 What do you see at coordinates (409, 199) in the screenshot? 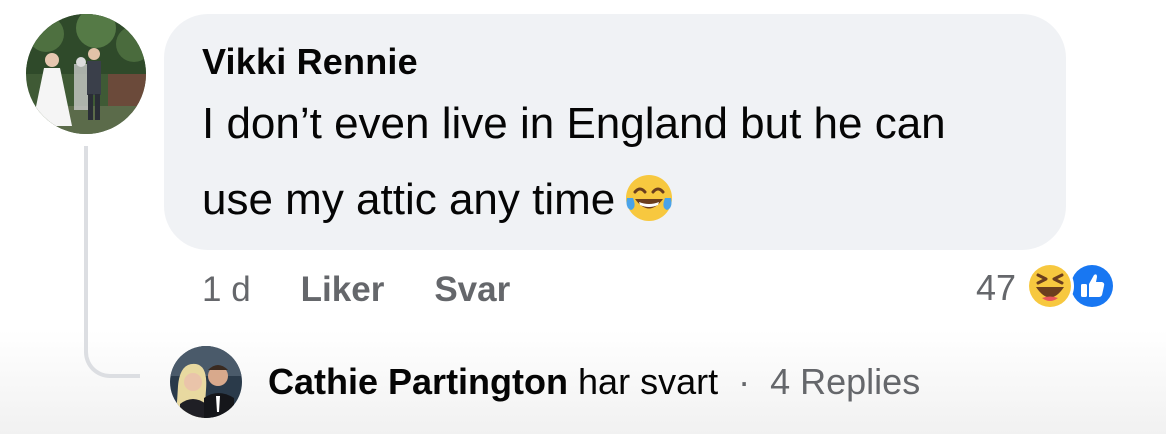
I see `comment-text-line-2-content: use my attic any time` at bounding box center [409, 199].